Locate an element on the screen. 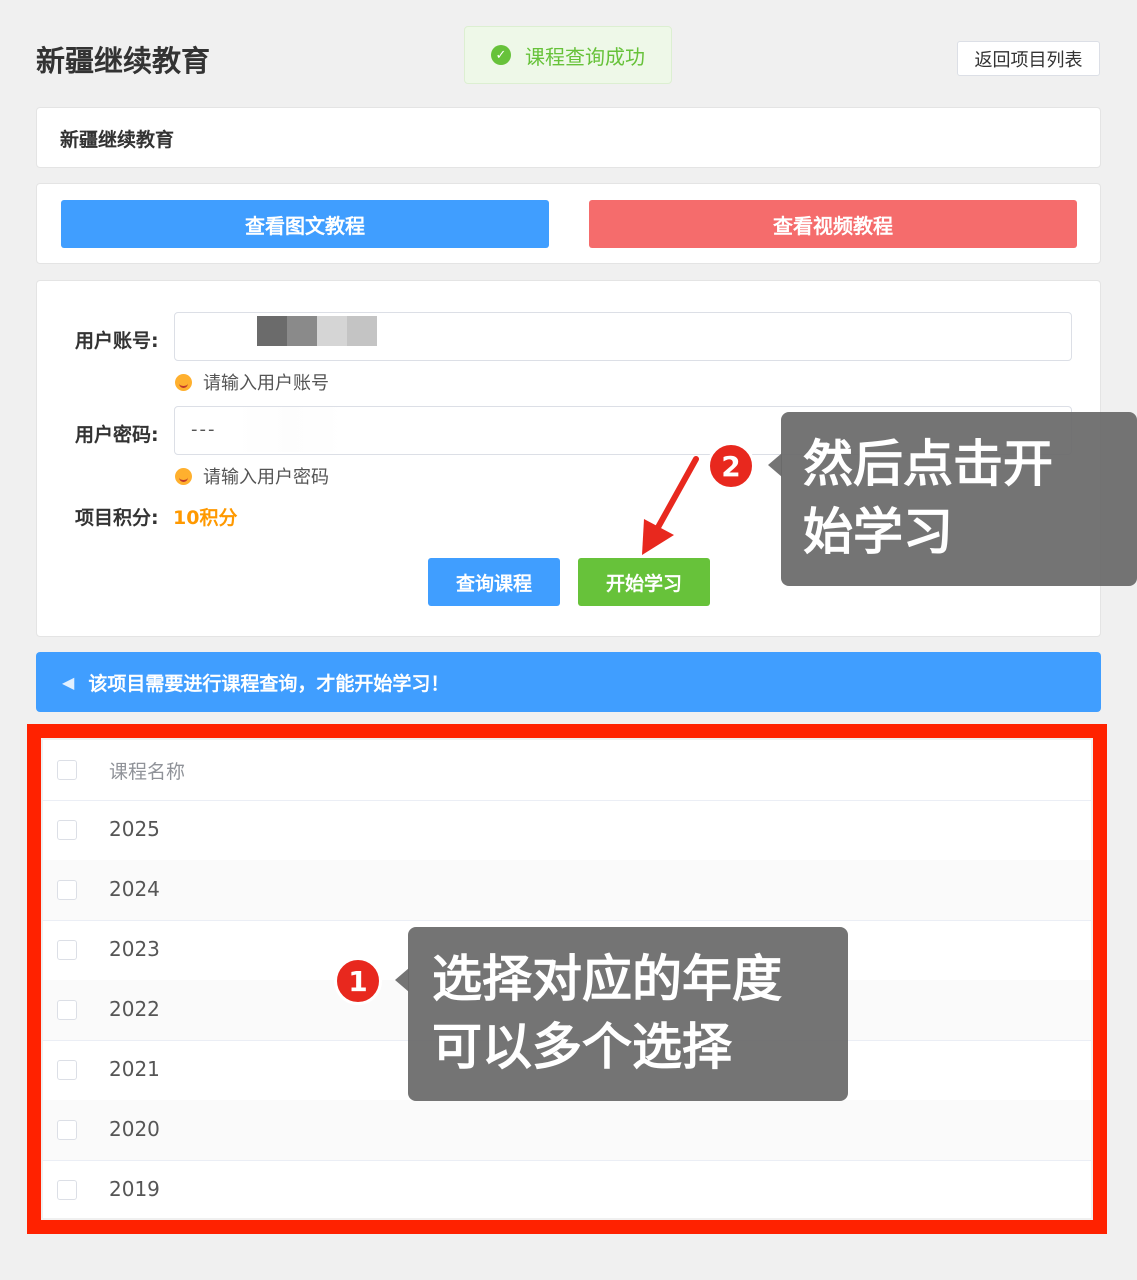  password-mask is located at coordinates (290, 429).